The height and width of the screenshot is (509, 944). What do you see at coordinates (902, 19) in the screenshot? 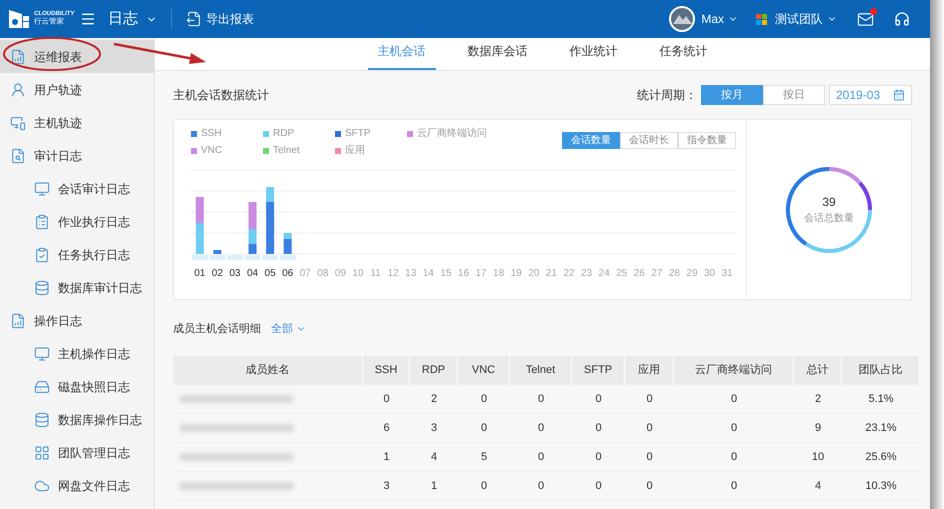
I see `support-icon` at bounding box center [902, 19].